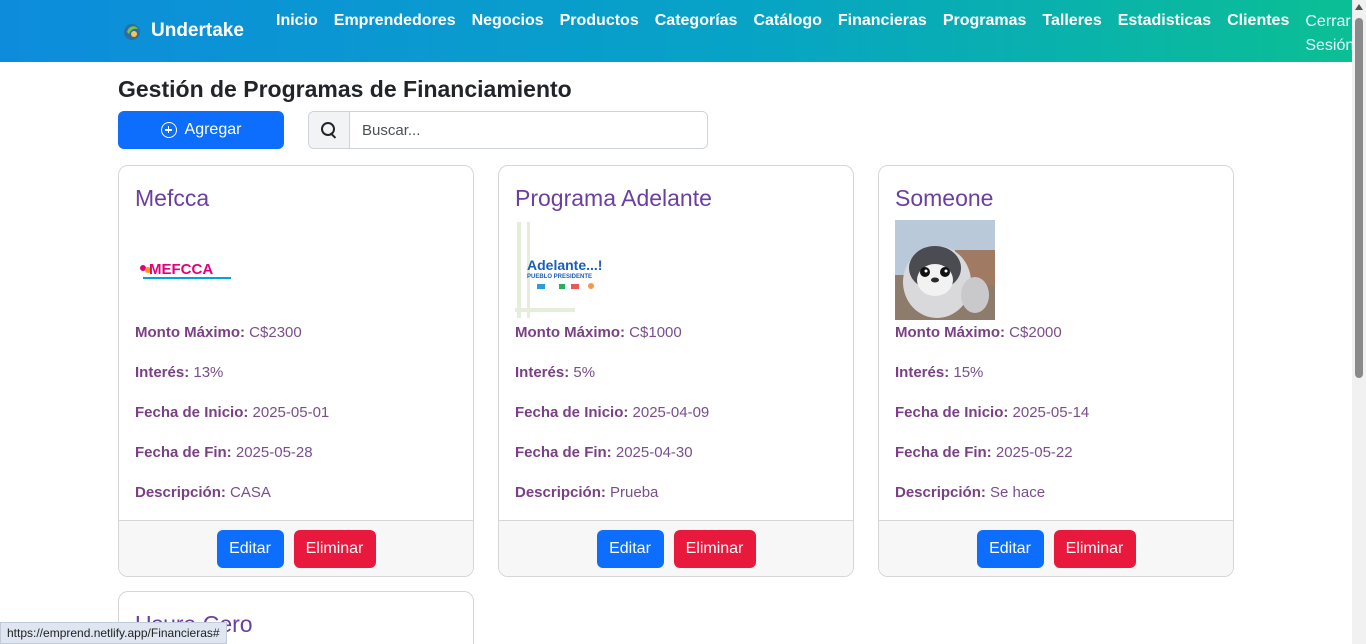 This screenshot has height=644, width=1366. I want to click on card-title: Mefcca, so click(172, 198).